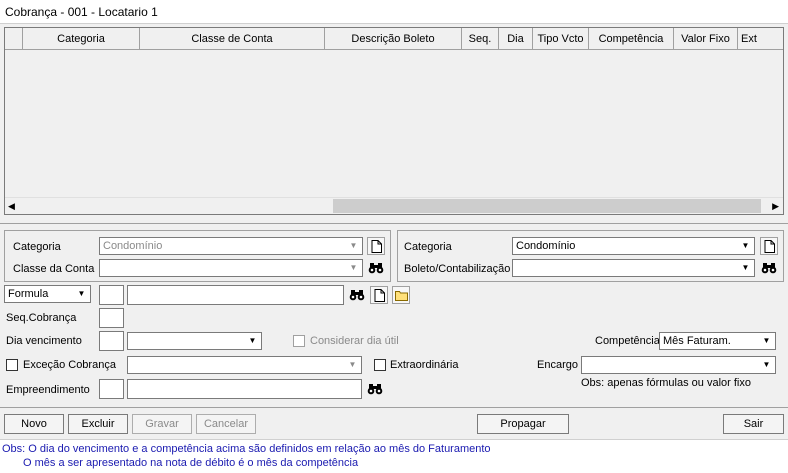 This screenshot has width=788, height=473. Describe the element at coordinates (44, 341) in the screenshot. I see `dia-vencimento-label: Dia vencimento` at that location.